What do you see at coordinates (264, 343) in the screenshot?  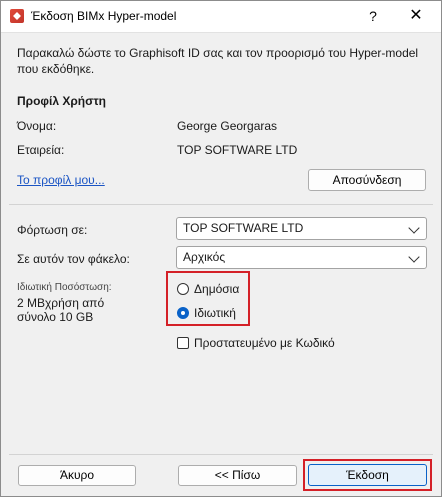 I see `password-label: Προστατευμένο με Κωδικό` at bounding box center [264, 343].